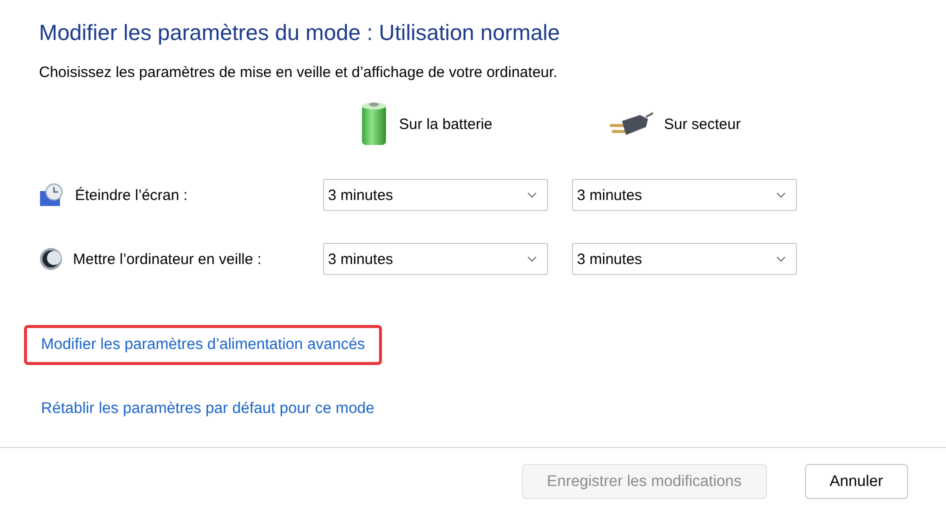 The height and width of the screenshot is (521, 946). Describe the element at coordinates (51, 259) in the screenshot. I see `moon-icon` at that location.